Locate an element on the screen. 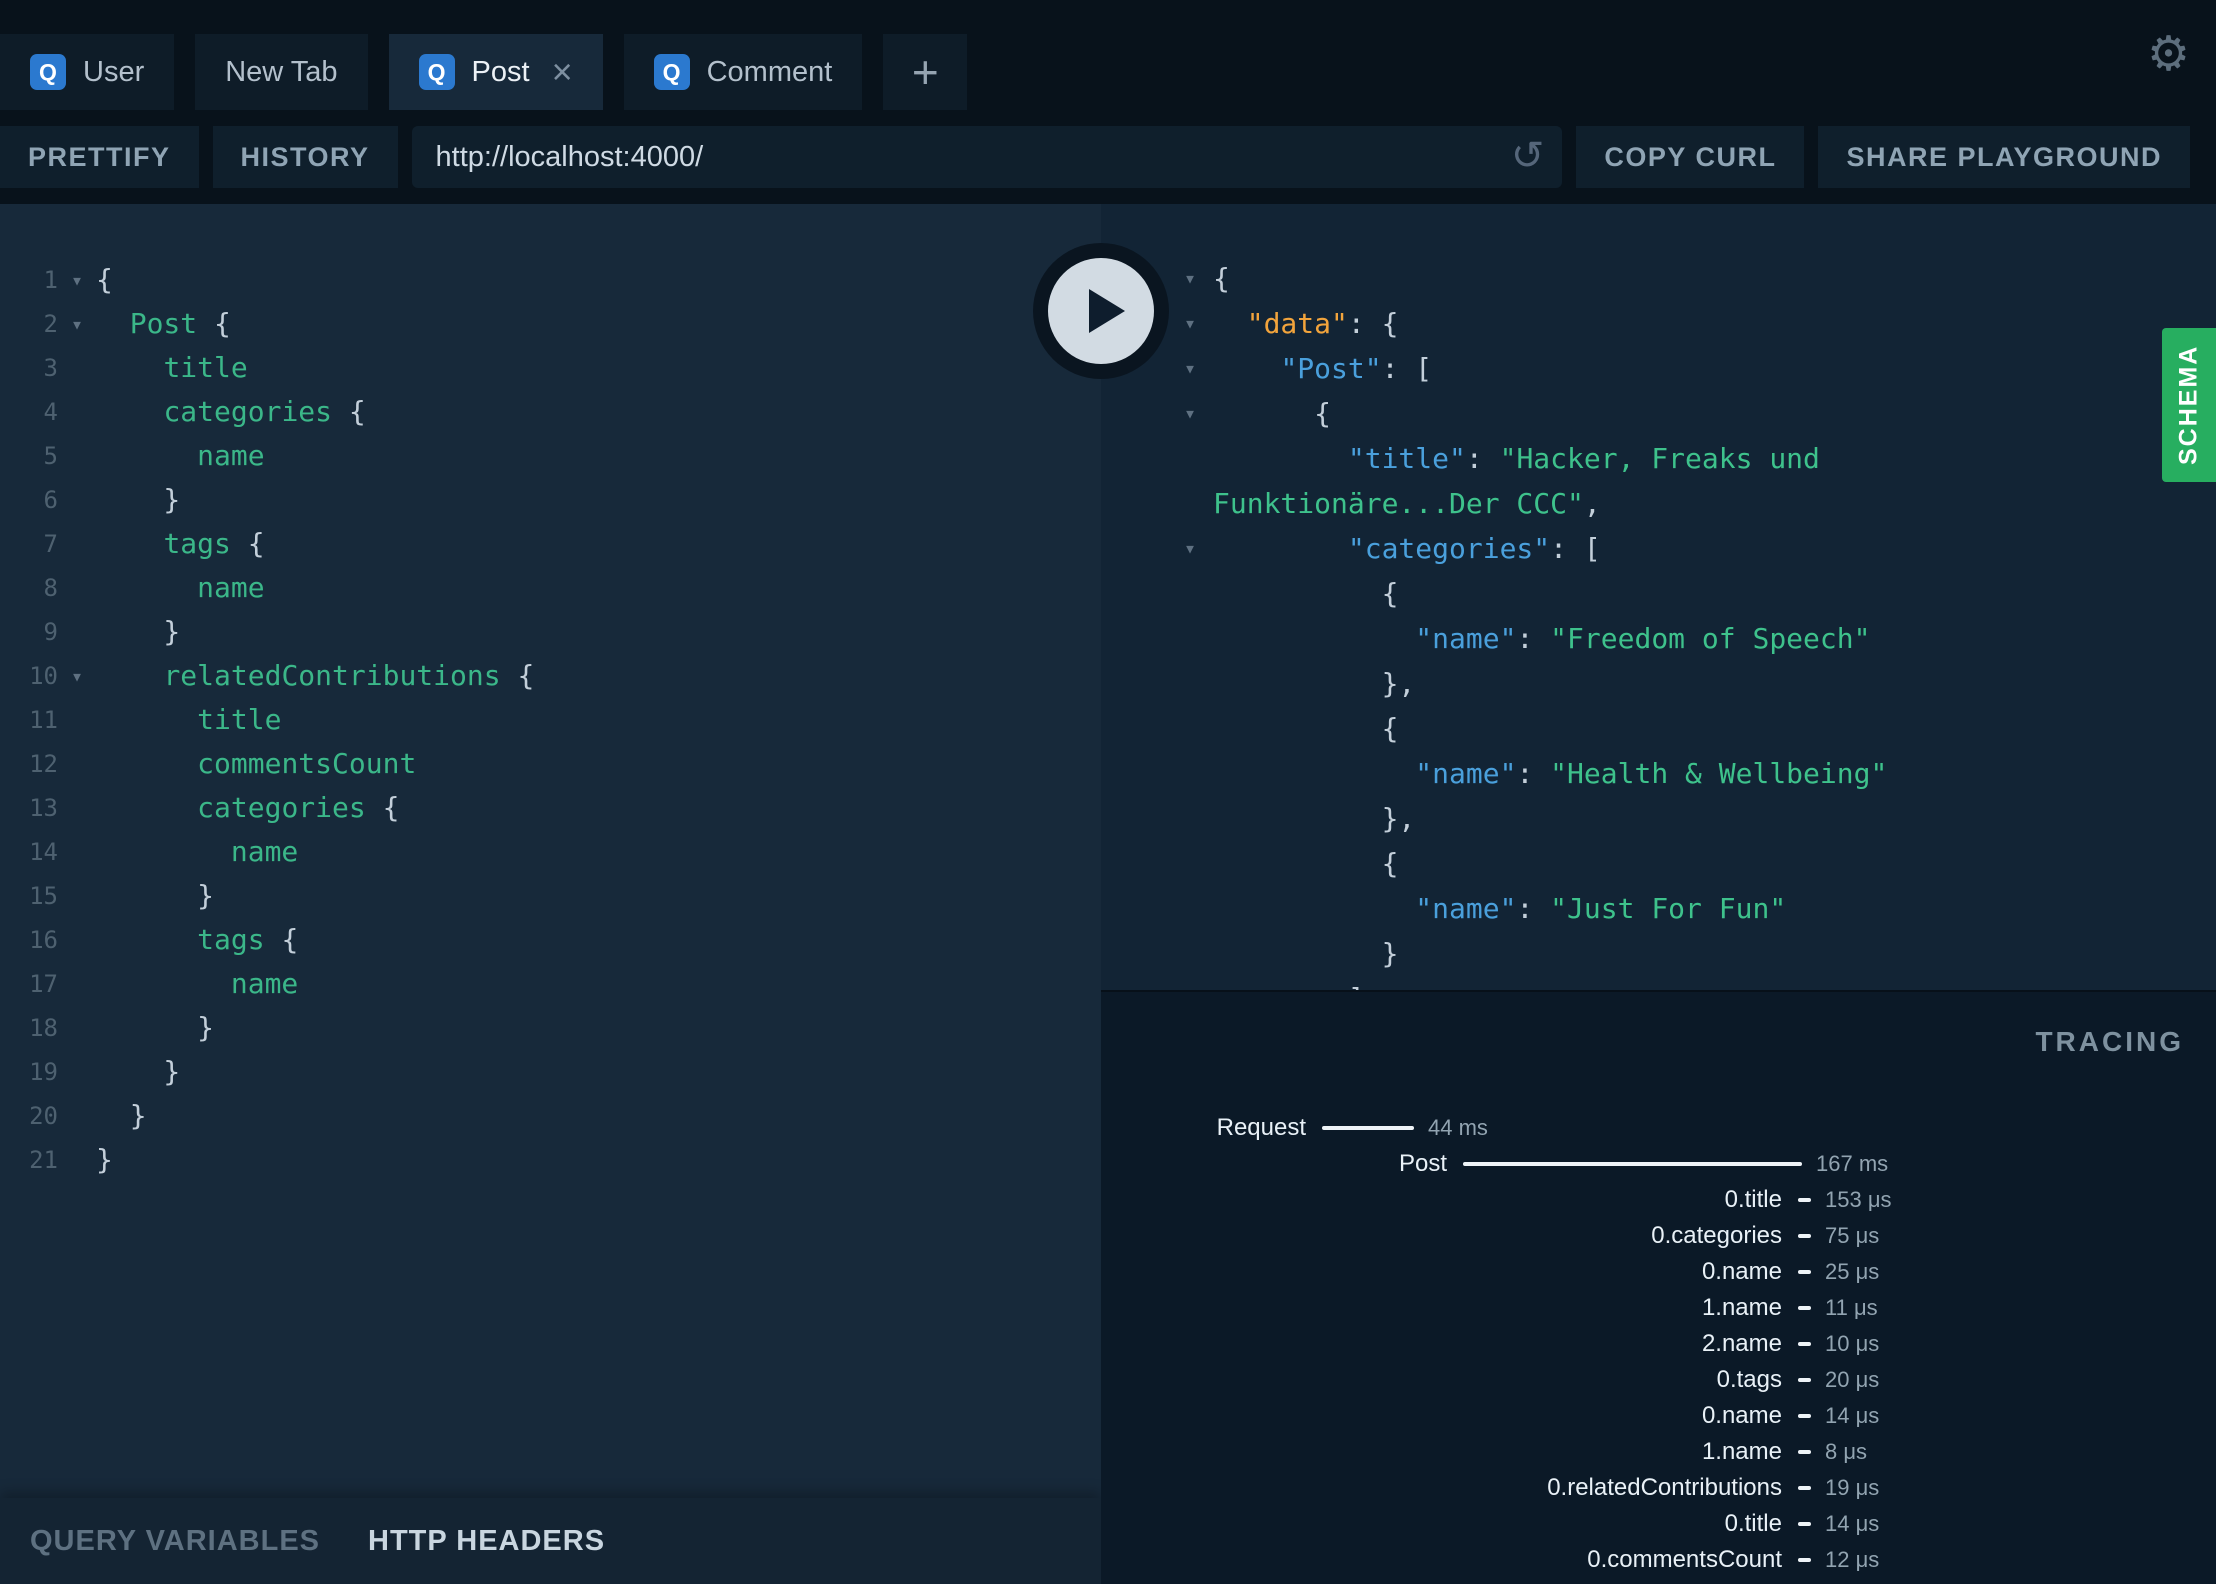 Image resolution: width=2216 pixels, height=1584 pixels. trace-time: 25 μs is located at coordinates (1852, 1271).